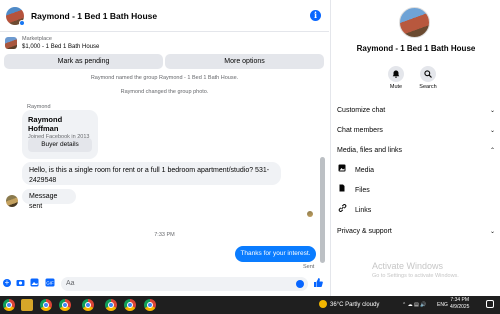 The width and height of the screenshot is (500, 314). I want to click on emoji-icon, so click(300, 284).